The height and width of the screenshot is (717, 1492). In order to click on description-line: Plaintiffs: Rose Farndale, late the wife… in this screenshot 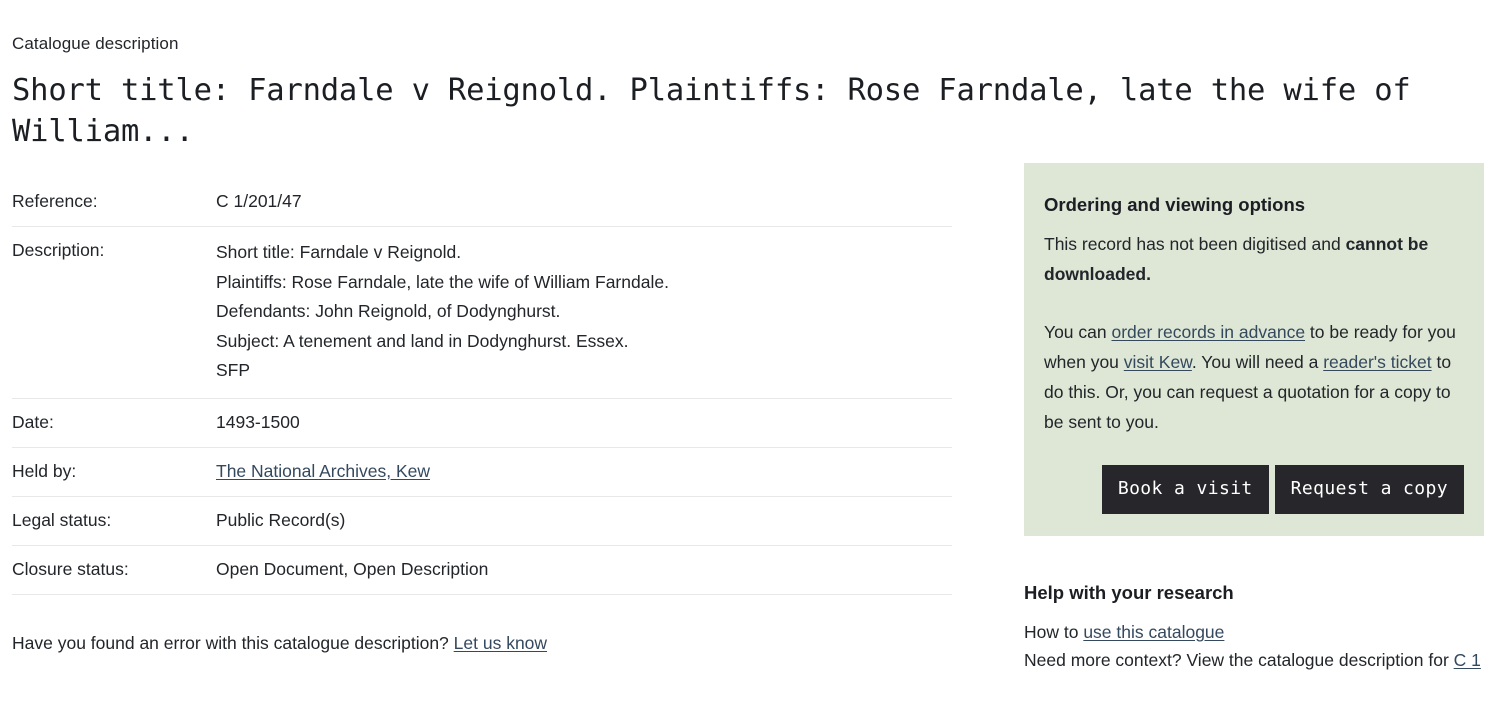, I will do `click(442, 281)`.